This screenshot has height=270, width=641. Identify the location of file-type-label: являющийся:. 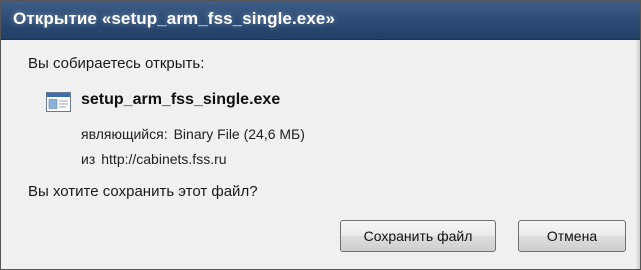
(124, 134).